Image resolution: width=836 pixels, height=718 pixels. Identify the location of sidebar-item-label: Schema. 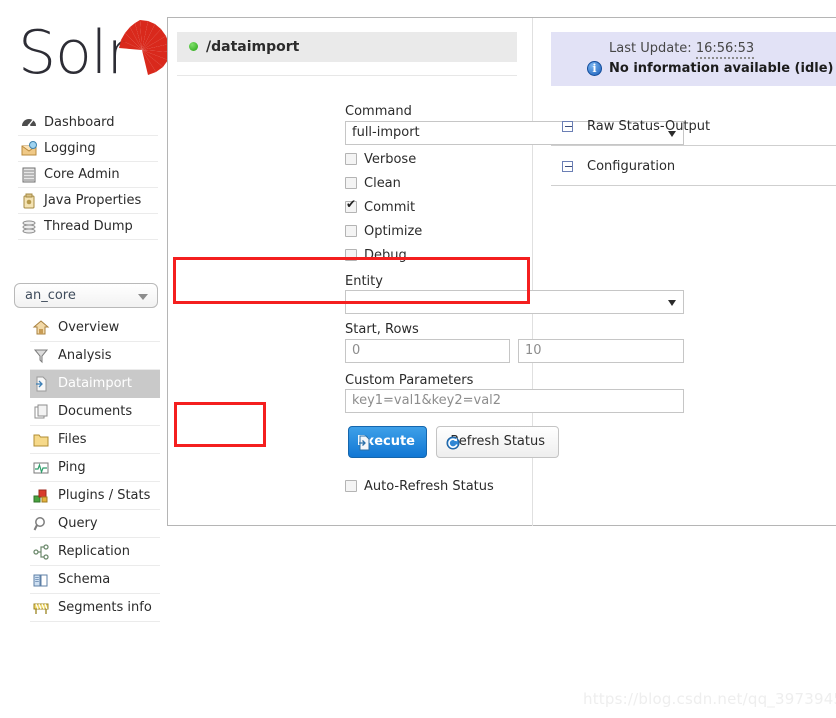
(84, 579).